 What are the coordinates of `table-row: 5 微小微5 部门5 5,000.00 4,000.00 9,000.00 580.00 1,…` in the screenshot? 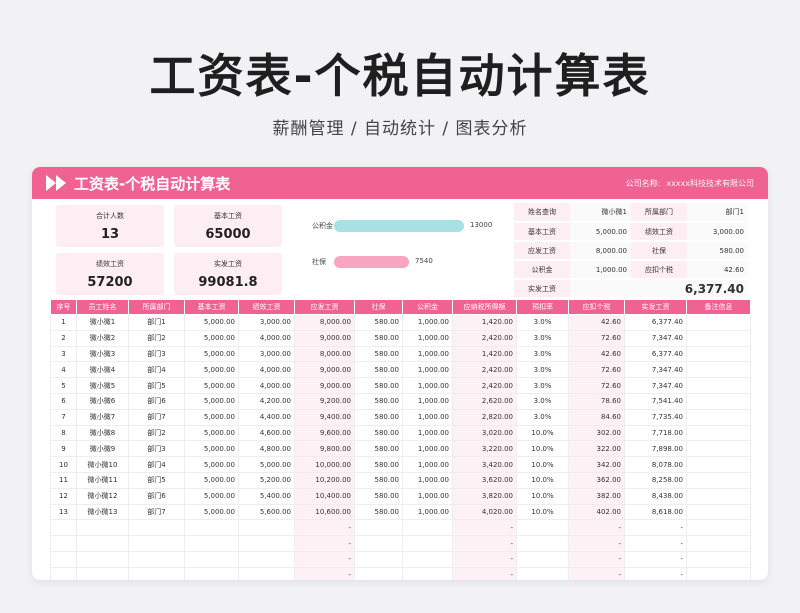 It's located at (400, 385).